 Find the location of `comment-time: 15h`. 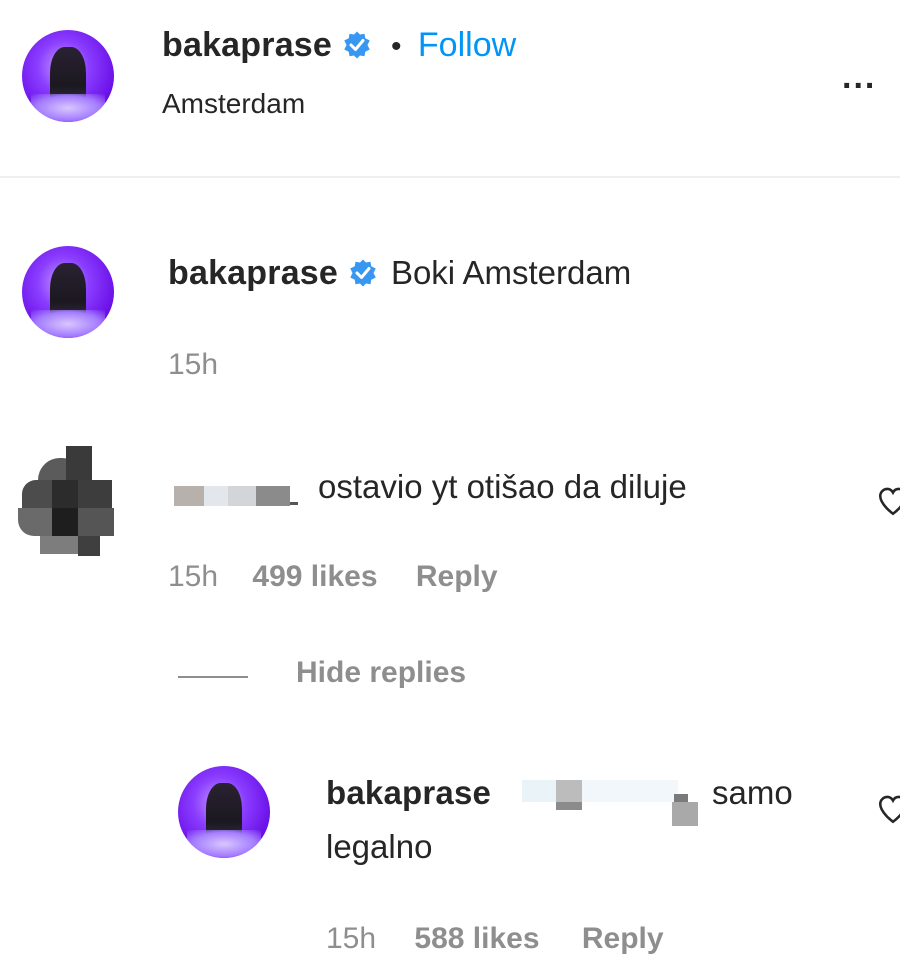

comment-time: 15h is located at coordinates (193, 576).